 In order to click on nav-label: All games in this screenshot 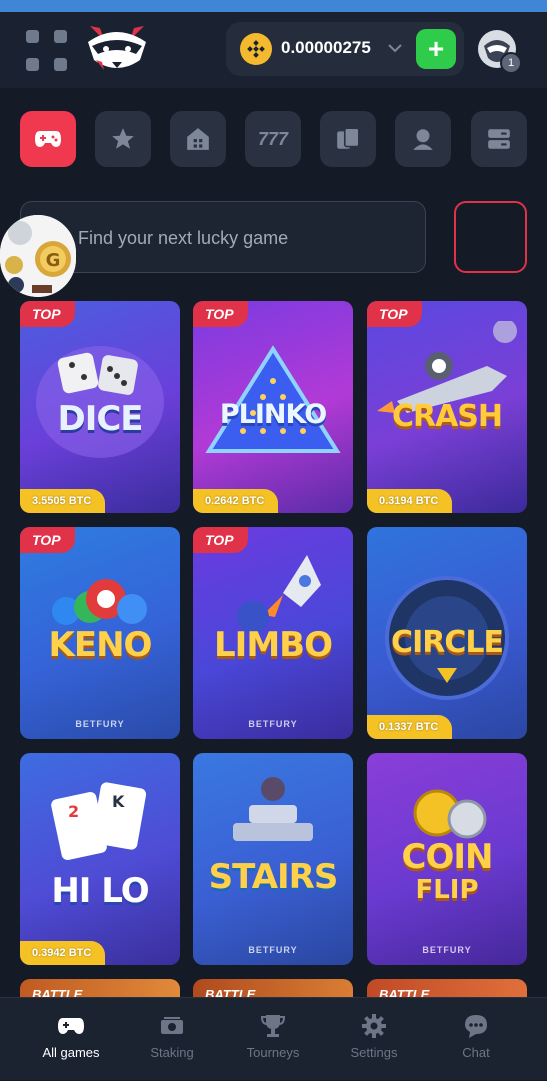, I will do `click(71, 1052)`.